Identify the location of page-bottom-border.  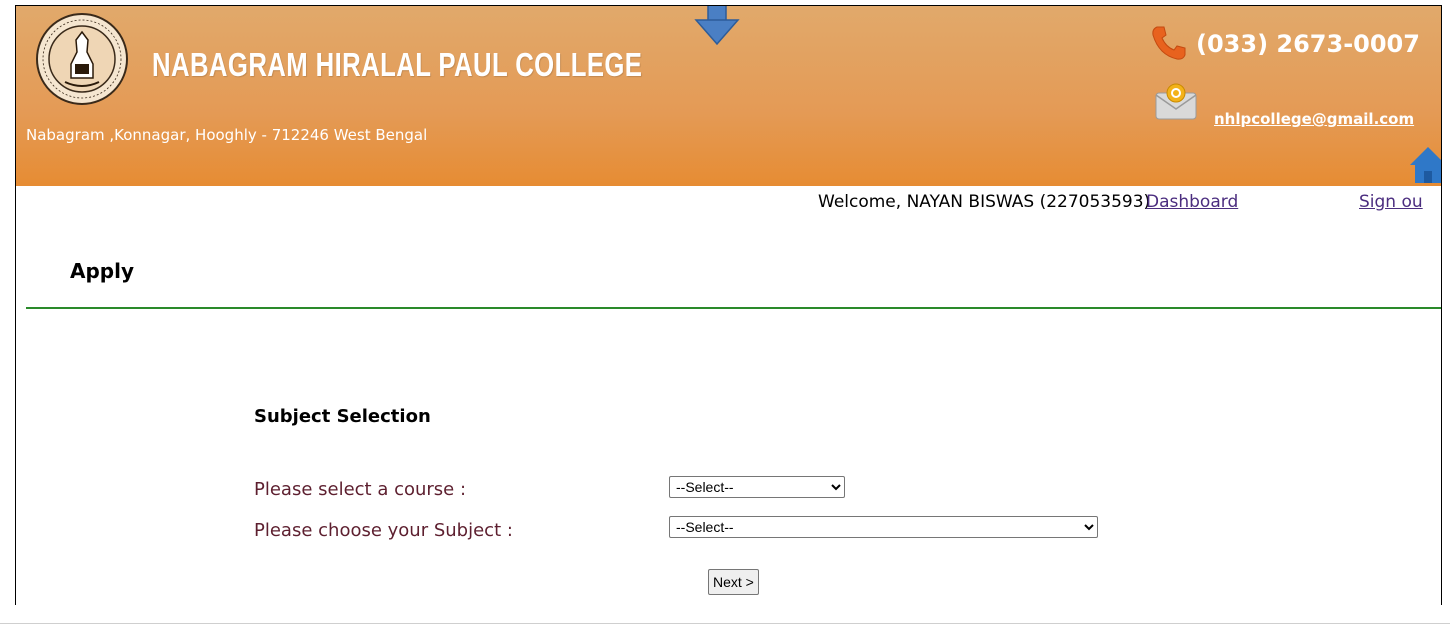
(725, 623).